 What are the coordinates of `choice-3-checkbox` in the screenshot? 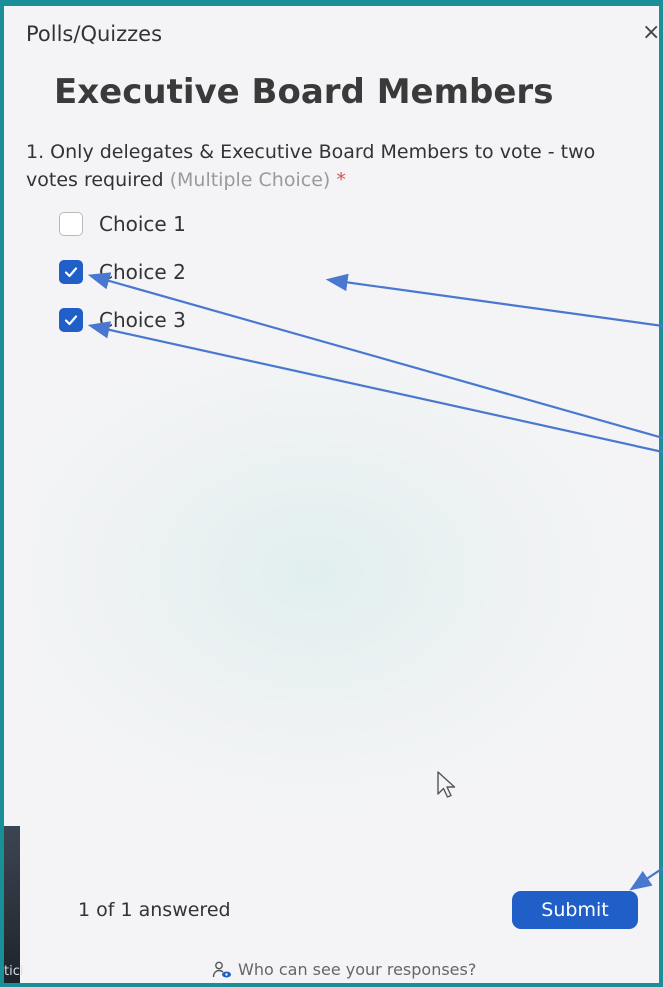 It's located at (71, 320).